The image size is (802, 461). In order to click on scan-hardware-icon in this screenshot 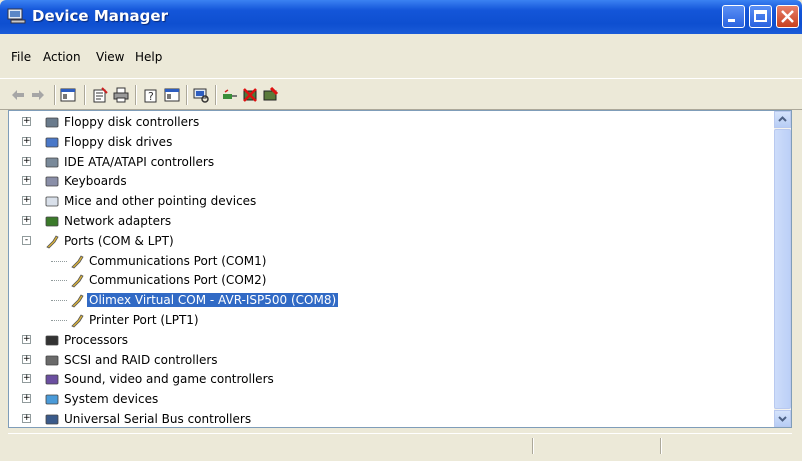, I will do `click(201, 95)`.